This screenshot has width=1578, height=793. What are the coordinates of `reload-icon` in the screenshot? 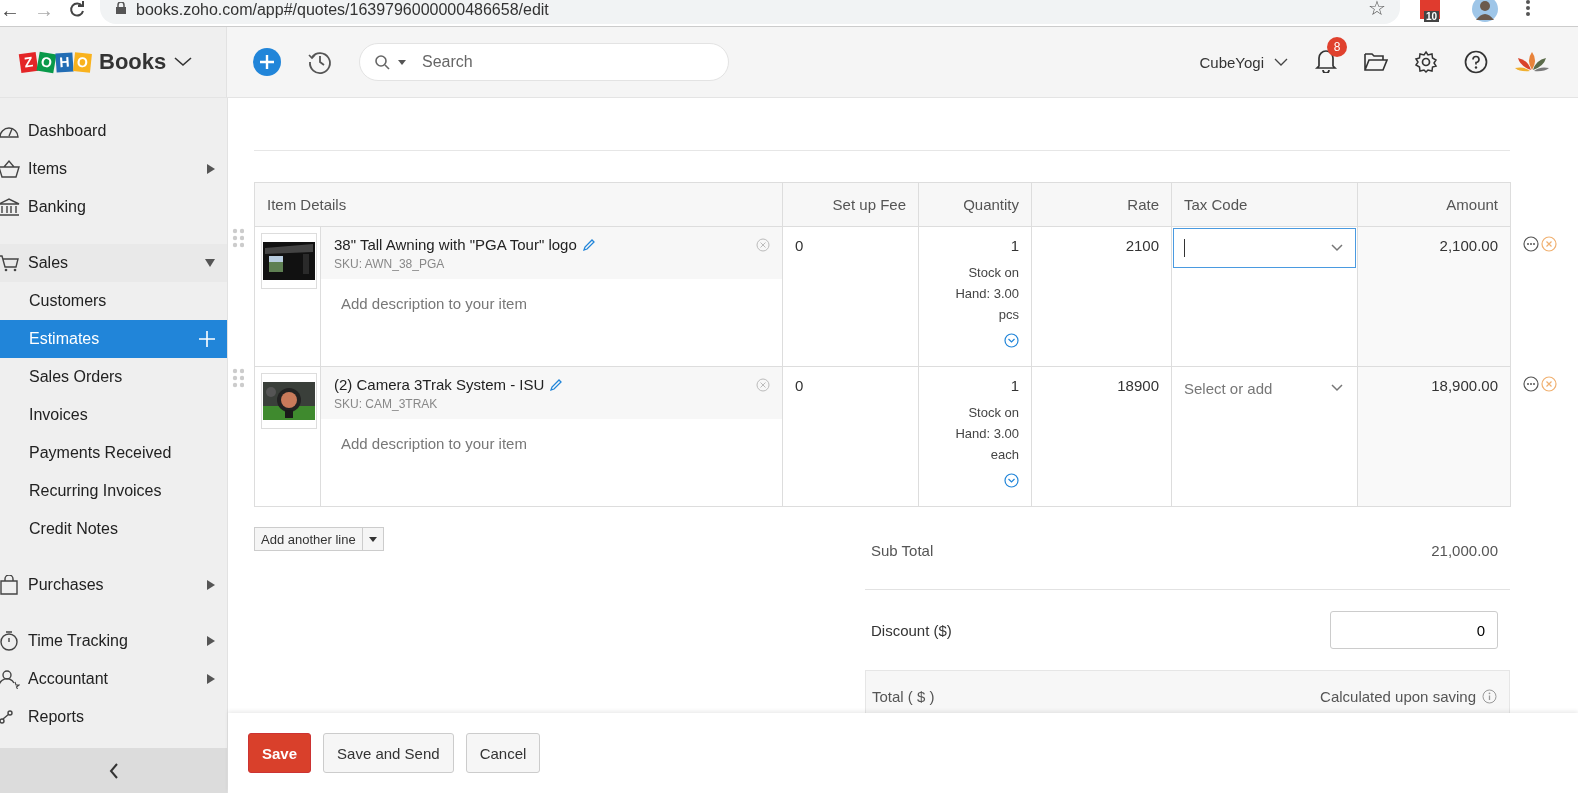 It's located at (77, 10).